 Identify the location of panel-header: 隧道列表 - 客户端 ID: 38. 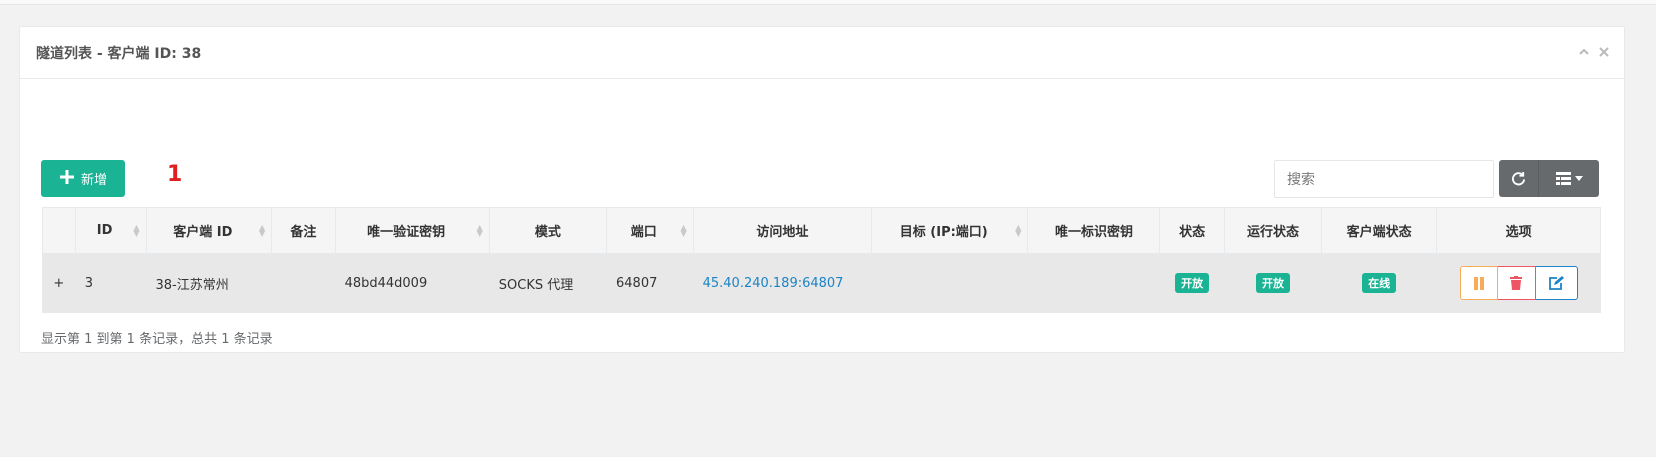
(822, 53).